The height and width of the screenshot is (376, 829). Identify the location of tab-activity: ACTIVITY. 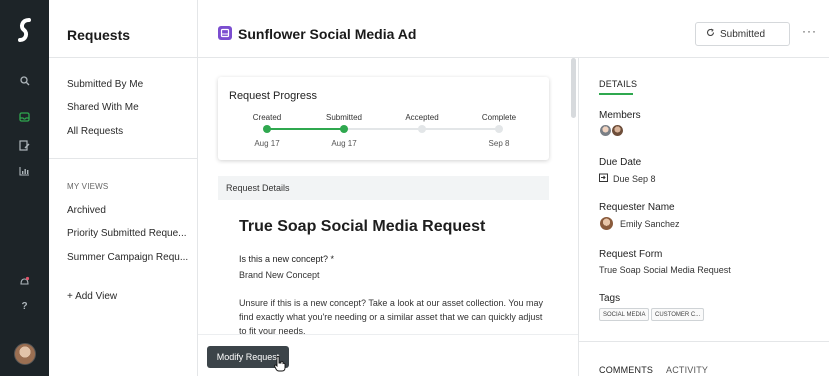
(687, 370).